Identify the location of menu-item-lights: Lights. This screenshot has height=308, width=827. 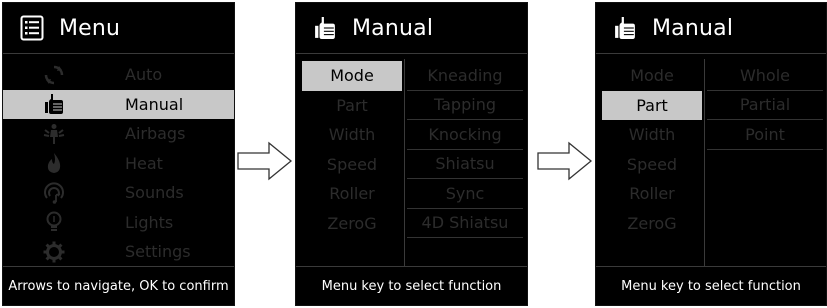
(118, 223).